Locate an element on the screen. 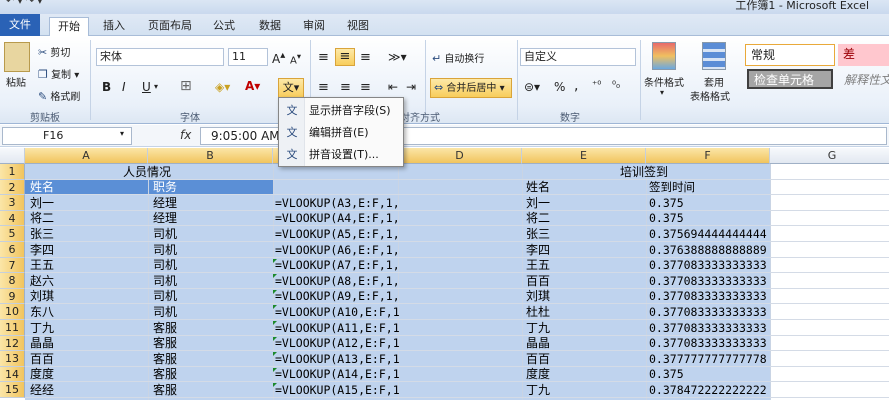  cell-e5: 张三 is located at coordinates (538, 234).